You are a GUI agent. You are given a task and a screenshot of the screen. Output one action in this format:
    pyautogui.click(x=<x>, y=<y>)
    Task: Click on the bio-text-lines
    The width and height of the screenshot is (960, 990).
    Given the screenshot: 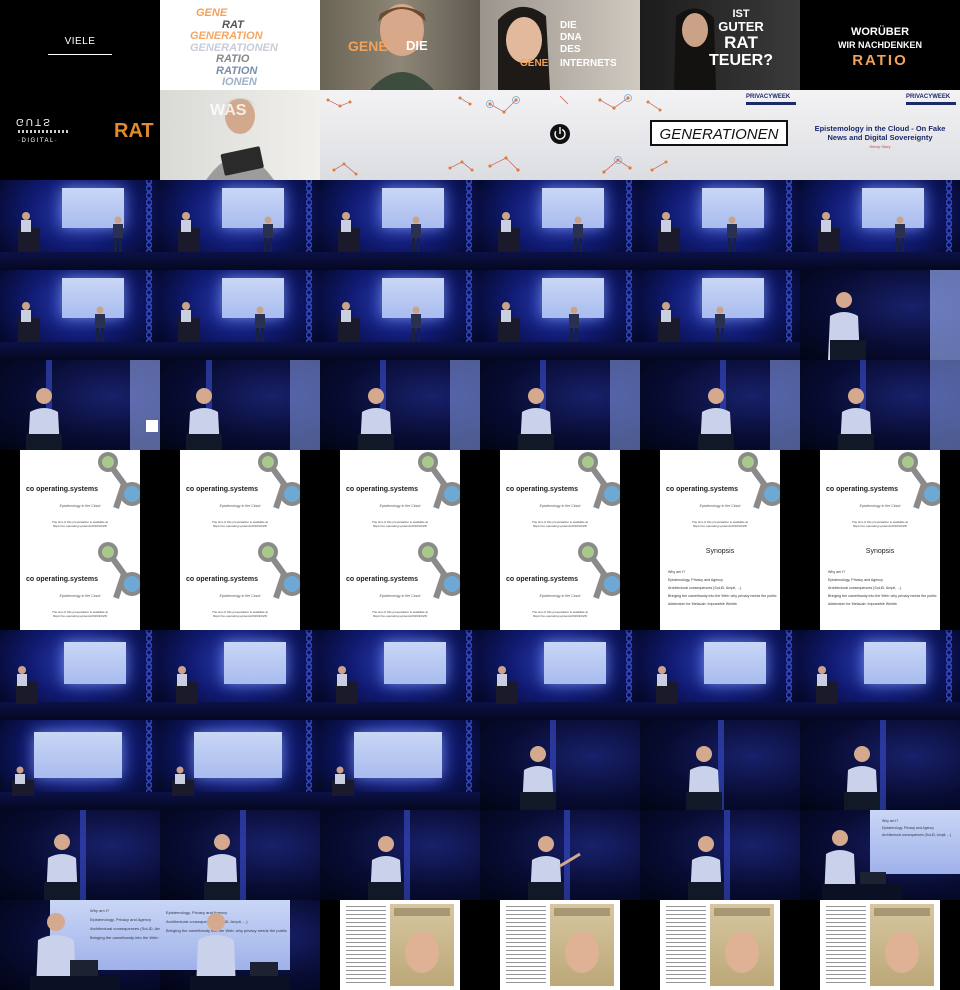 What is the action you would take?
    pyautogui.click(x=366, y=946)
    